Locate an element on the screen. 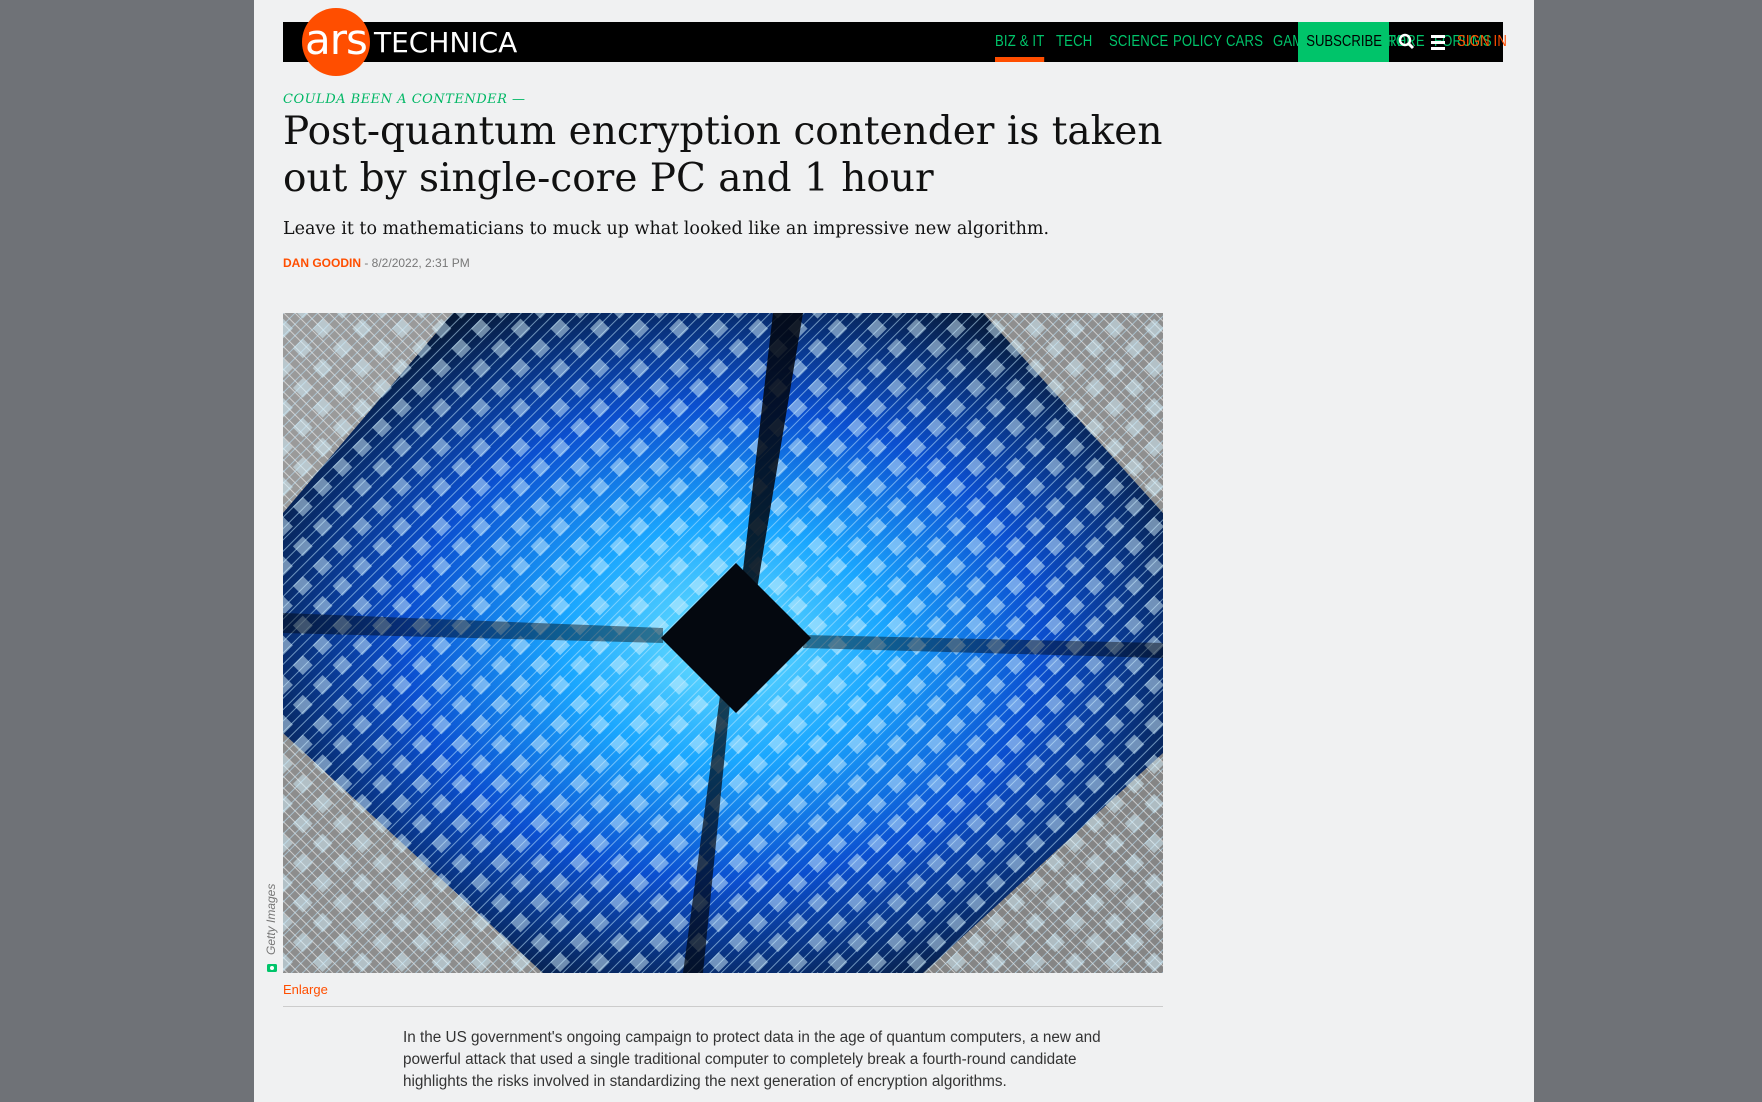 Image resolution: width=1762 pixels, height=1102 pixels. menu-icon is located at coordinates (1438, 42).